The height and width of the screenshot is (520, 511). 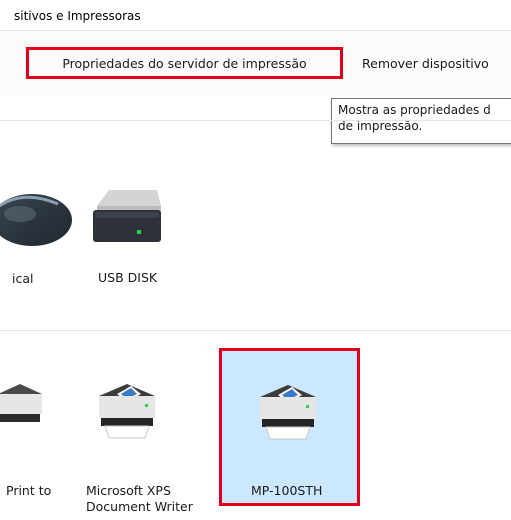 What do you see at coordinates (144, 442) in the screenshot?
I see `printer-microsoft-xps: Microsoft XPS Document Writer` at bounding box center [144, 442].